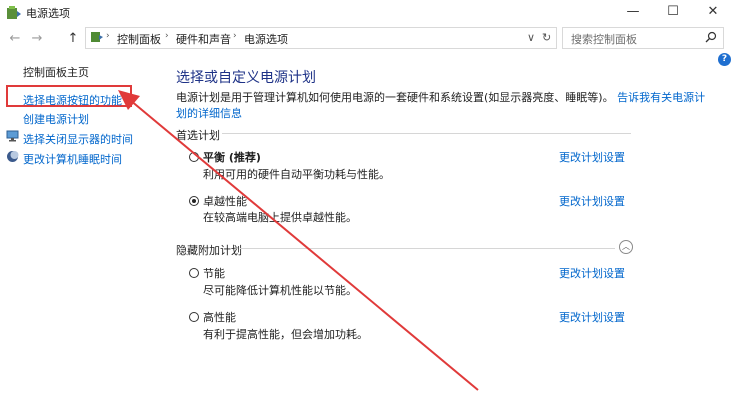 The width and height of the screenshot is (733, 400). I want to click on up-arrow-icon: ↑, so click(73, 39).